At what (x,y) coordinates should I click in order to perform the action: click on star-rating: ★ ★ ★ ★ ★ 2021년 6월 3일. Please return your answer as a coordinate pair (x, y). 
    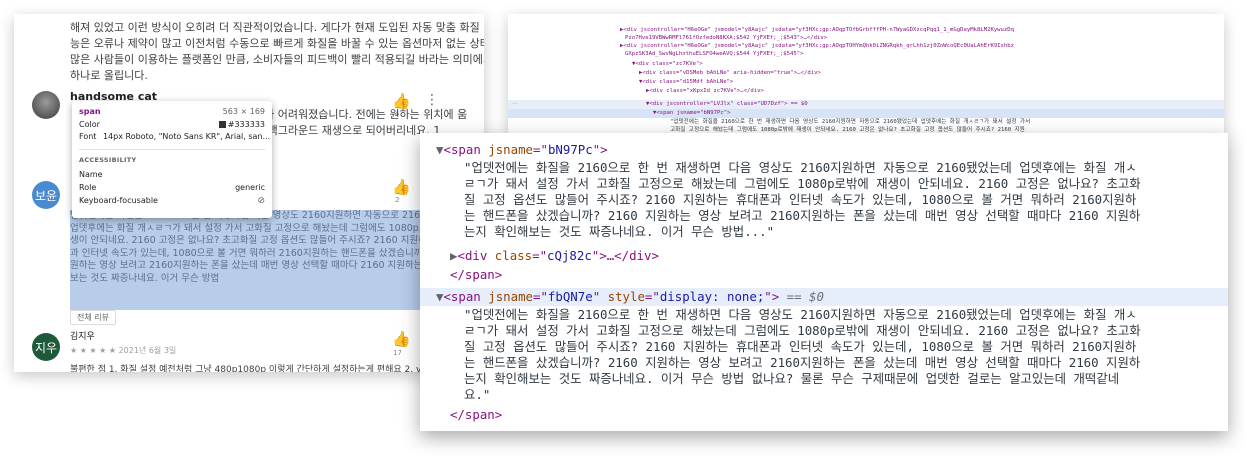
    Looking at the image, I should click on (123, 350).